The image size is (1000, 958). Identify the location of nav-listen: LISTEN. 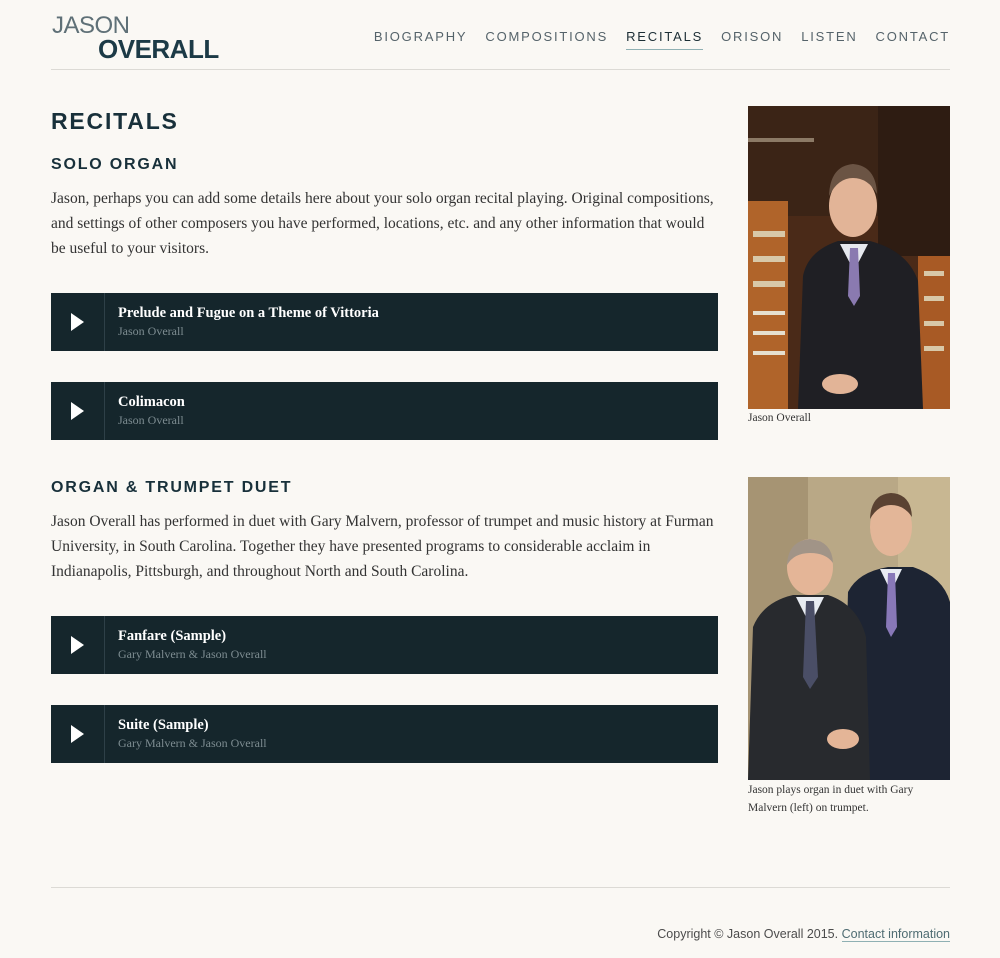
(829, 39).